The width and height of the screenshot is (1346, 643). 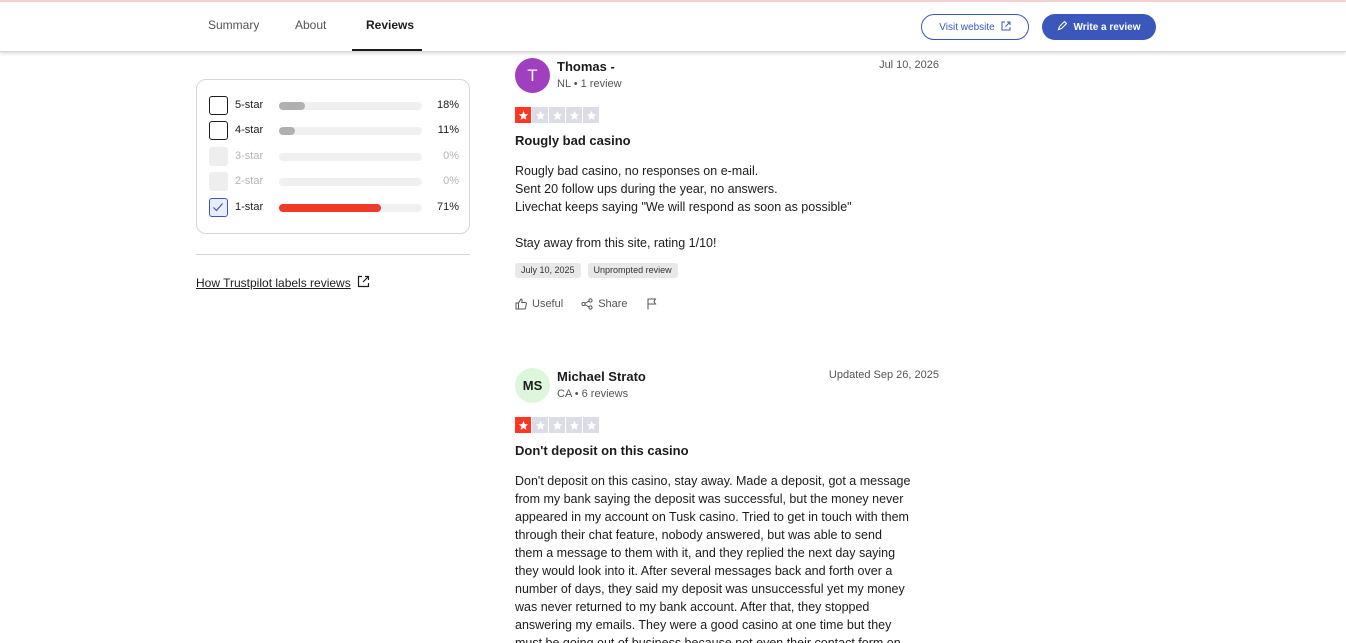 What do you see at coordinates (350, 182) in the screenshot?
I see `bar-track-2-star` at bounding box center [350, 182].